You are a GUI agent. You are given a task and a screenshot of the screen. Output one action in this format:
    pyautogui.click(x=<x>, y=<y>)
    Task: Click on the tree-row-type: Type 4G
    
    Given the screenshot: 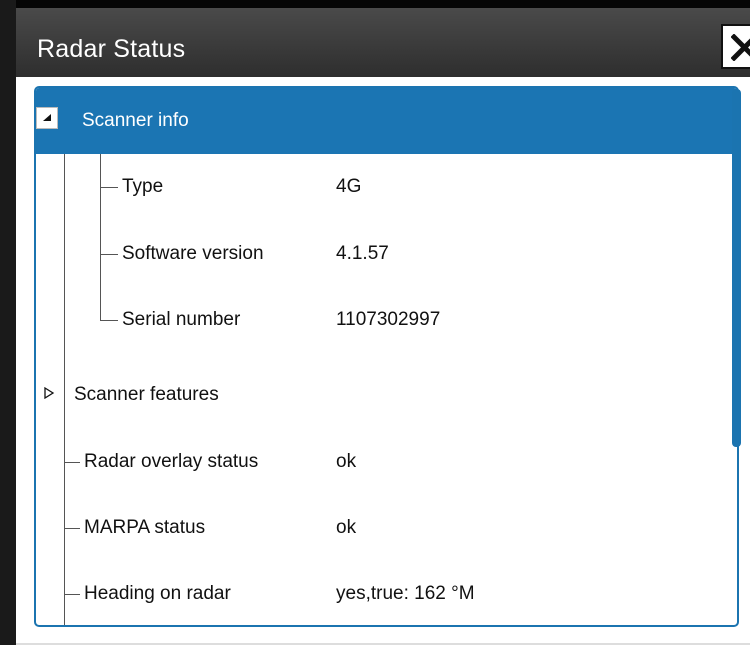 What is the action you would take?
    pyautogui.click(x=386, y=187)
    